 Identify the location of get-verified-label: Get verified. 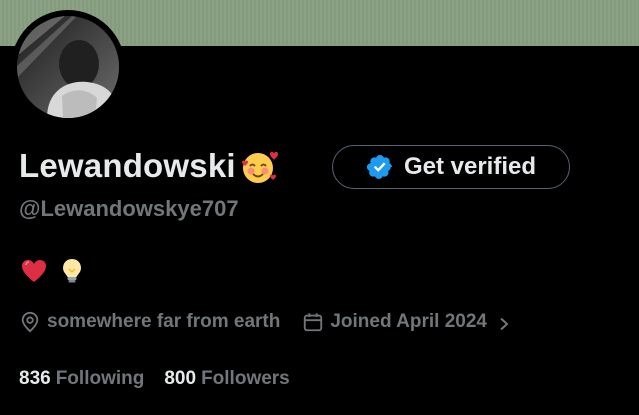
(470, 166).